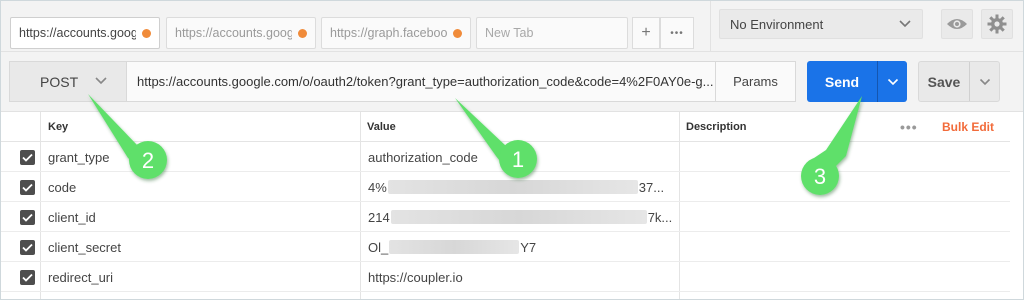  Describe the element at coordinates (518, 159) in the screenshot. I see `callout-number-1: 1` at that location.